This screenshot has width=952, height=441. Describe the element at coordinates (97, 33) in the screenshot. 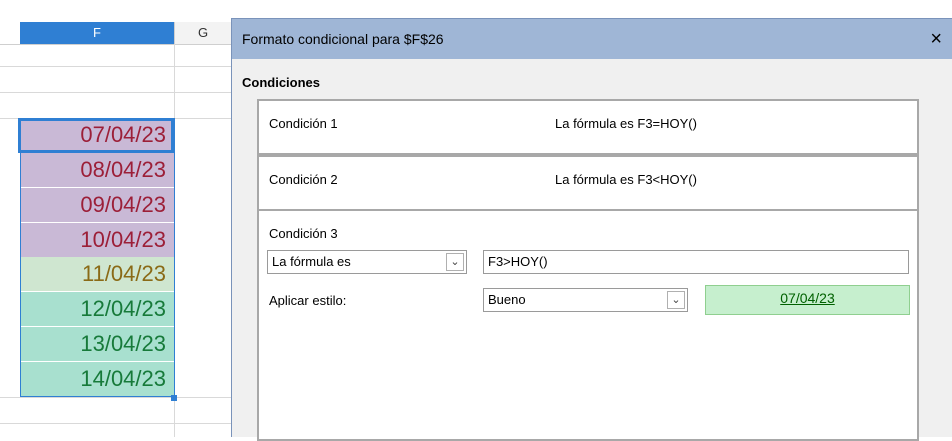

I see `column-header-f: F` at that location.